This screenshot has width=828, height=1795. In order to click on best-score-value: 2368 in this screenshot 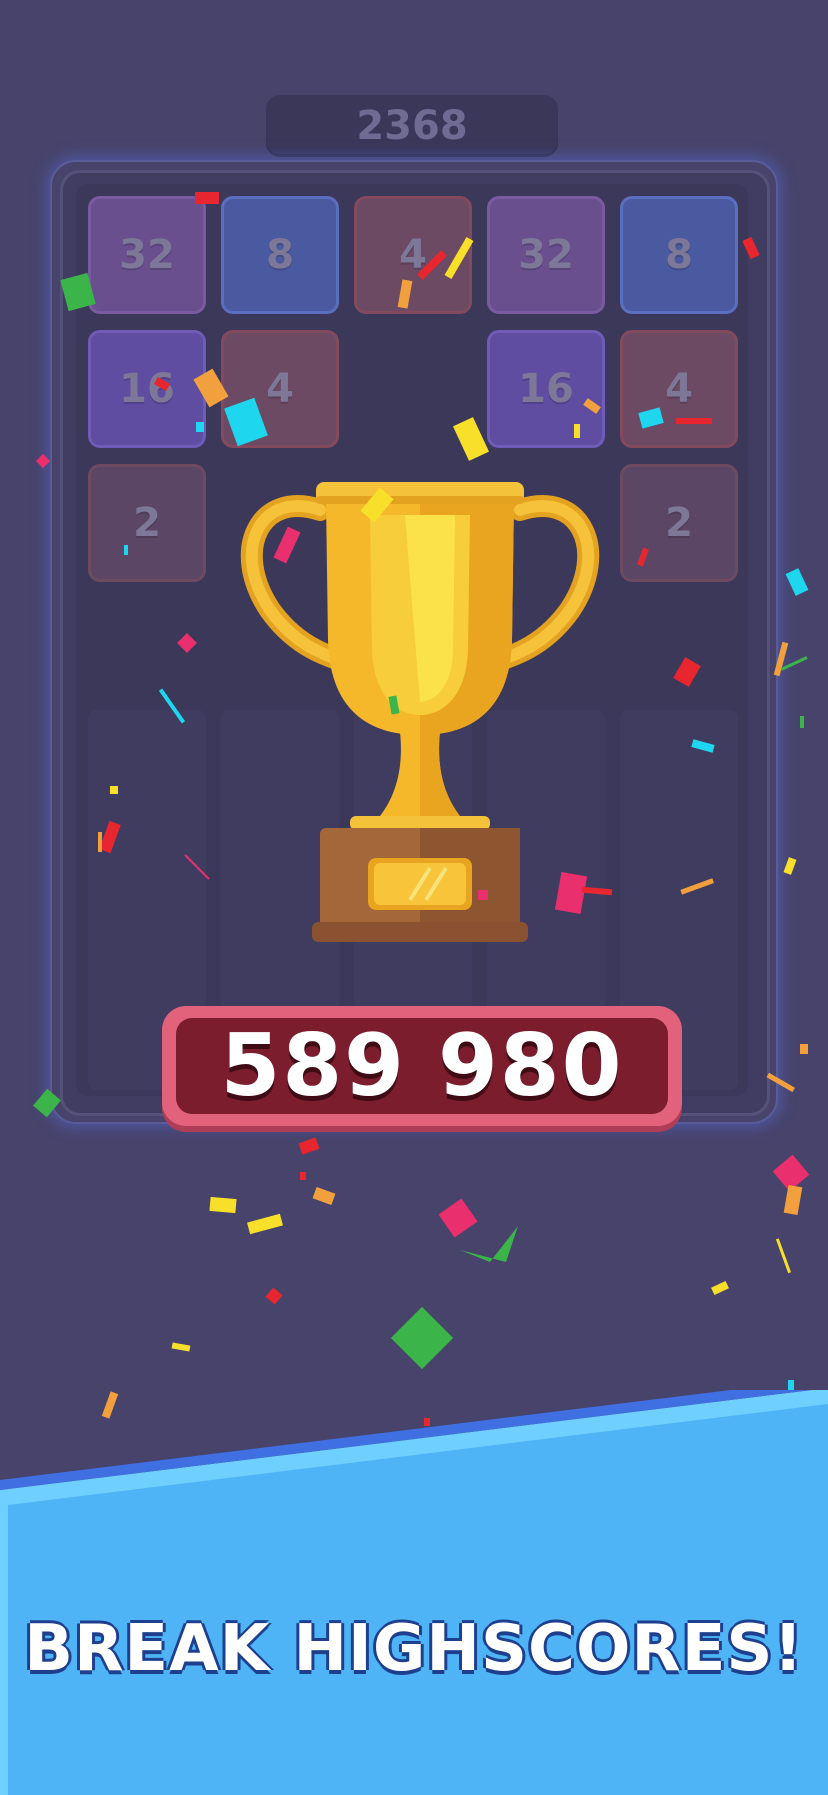, I will do `click(412, 126)`.